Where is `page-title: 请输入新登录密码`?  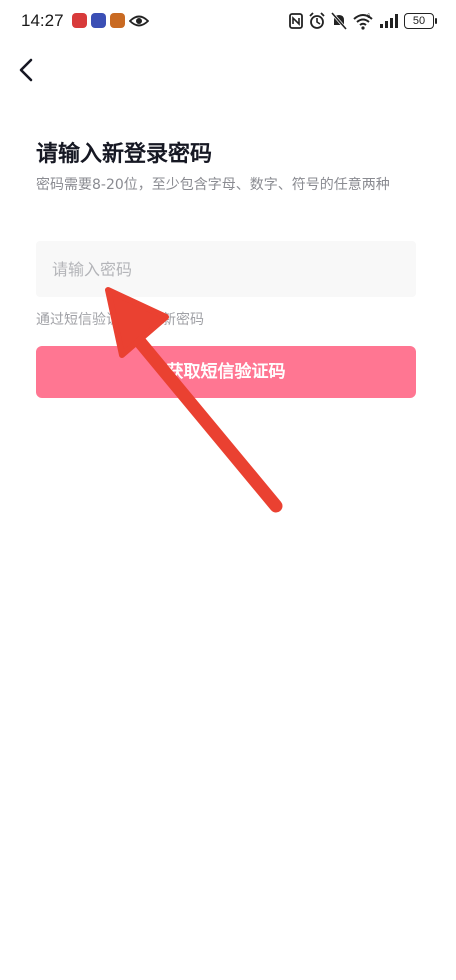 page-title: 请输入新登录密码 is located at coordinates (124, 154).